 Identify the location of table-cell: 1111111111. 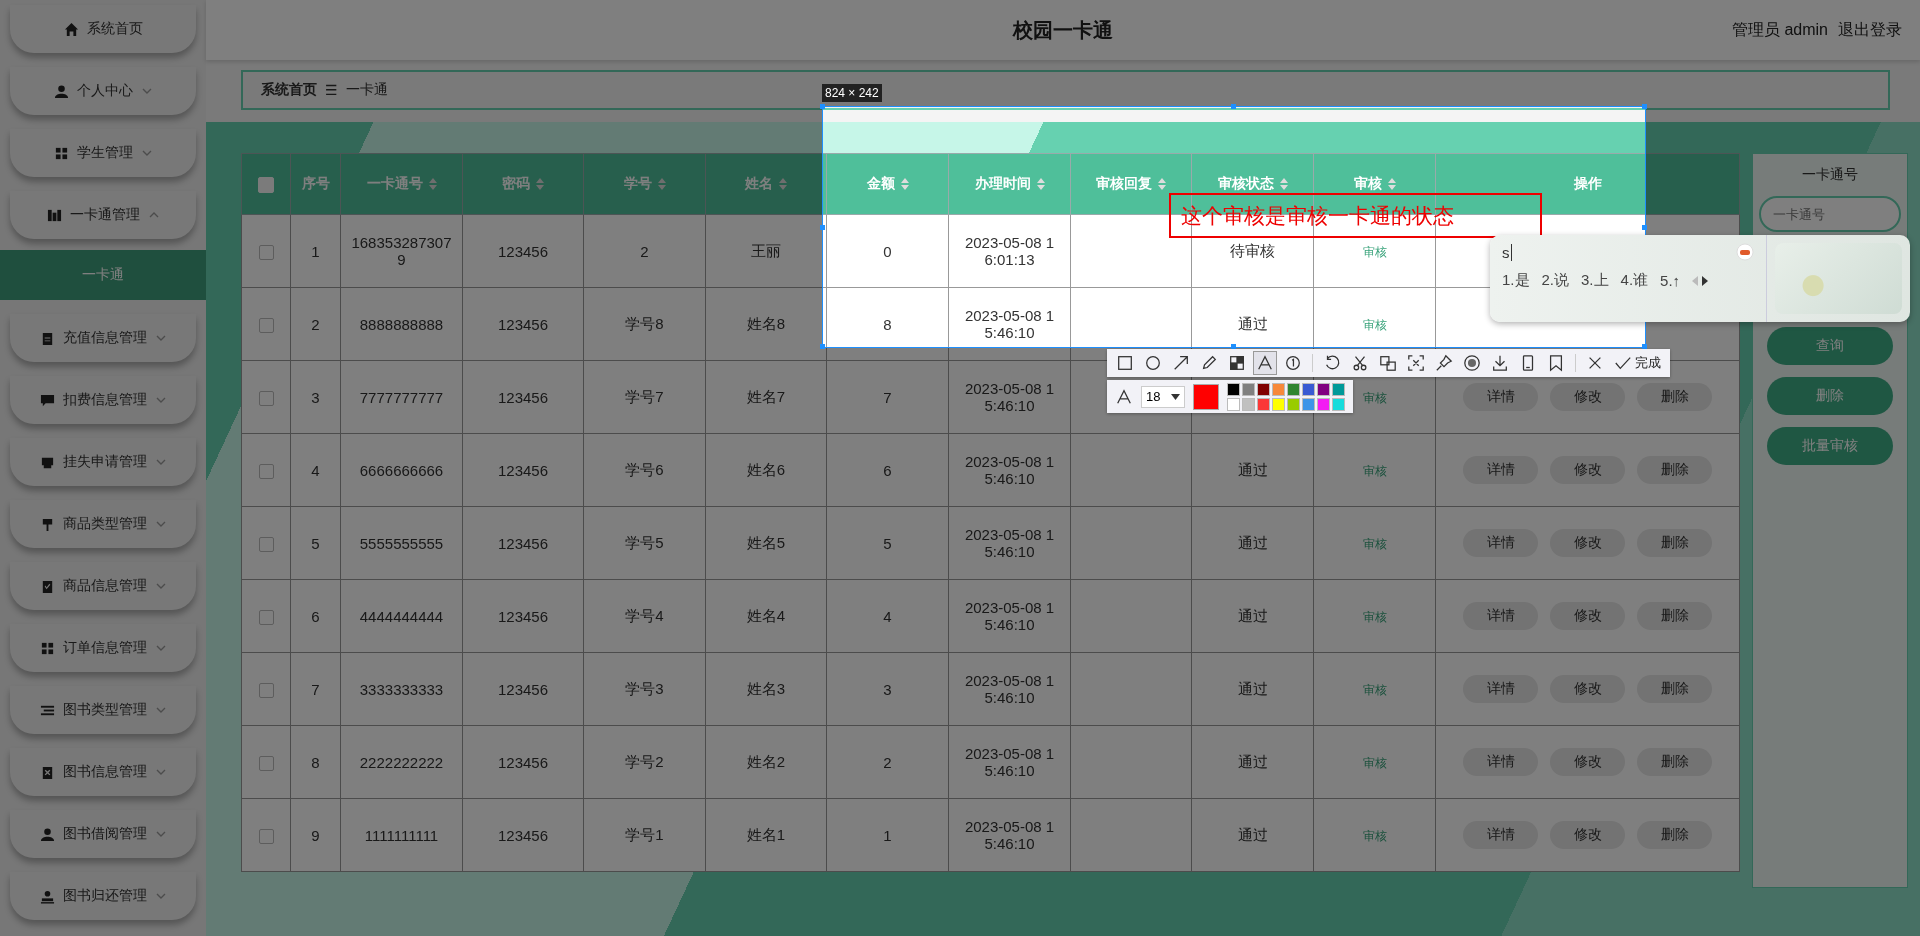
(401, 835).